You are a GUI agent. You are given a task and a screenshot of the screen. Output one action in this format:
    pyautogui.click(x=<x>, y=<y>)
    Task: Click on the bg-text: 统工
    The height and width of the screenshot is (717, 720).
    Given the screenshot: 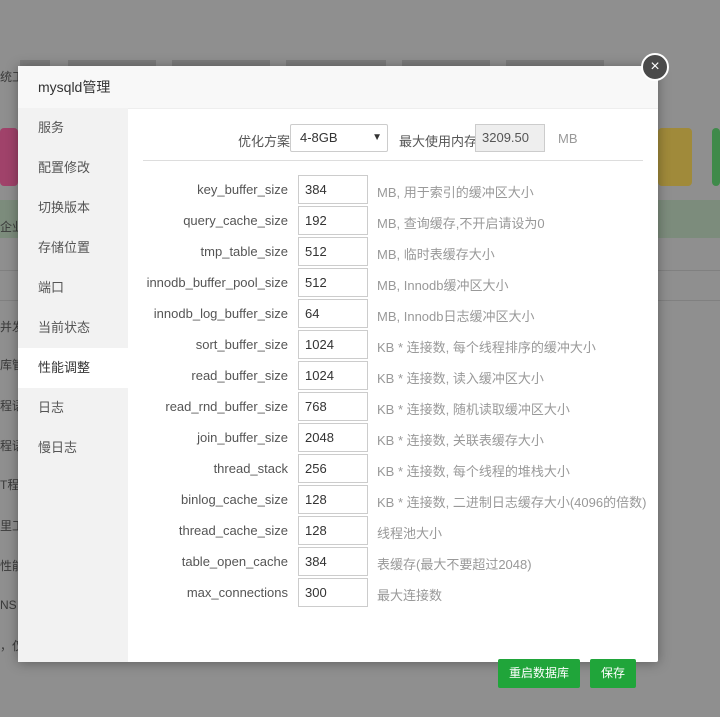 What is the action you would take?
    pyautogui.click(x=10, y=77)
    